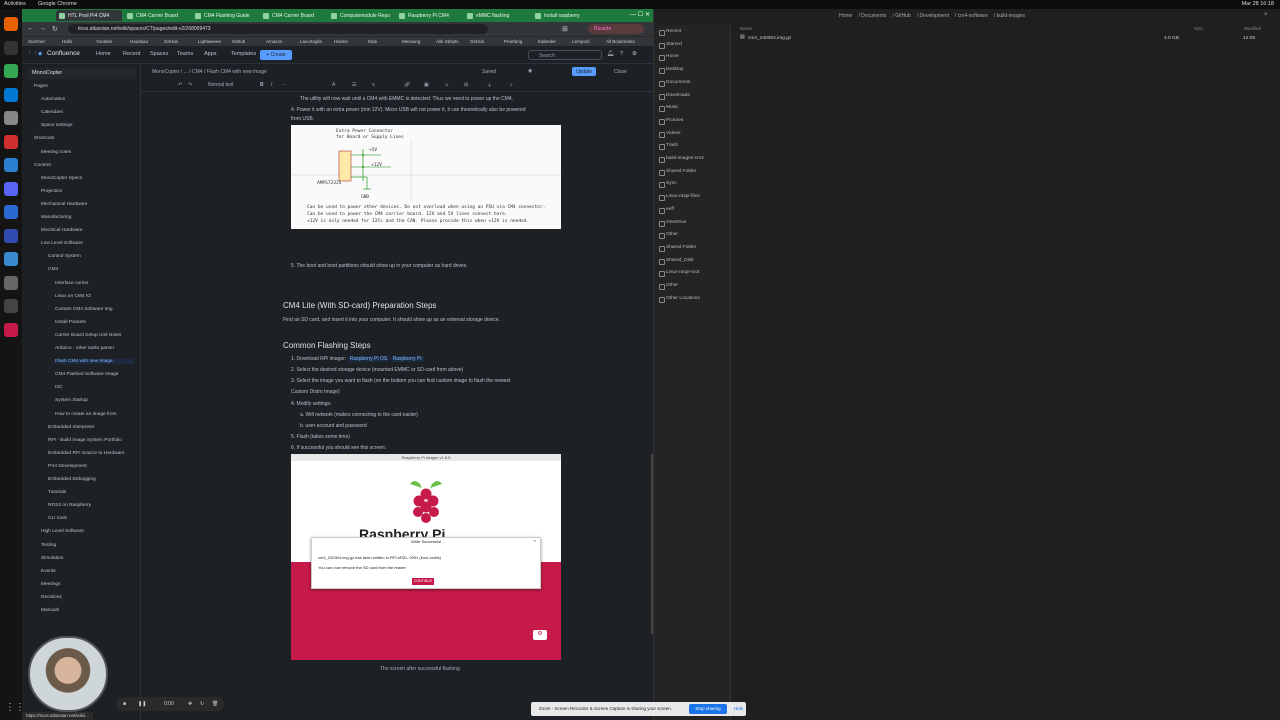 The width and height of the screenshot is (1280, 720). What do you see at coordinates (708, 709) in the screenshot?
I see `stop-sharing-button: Stop sharing` at bounding box center [708, 709].